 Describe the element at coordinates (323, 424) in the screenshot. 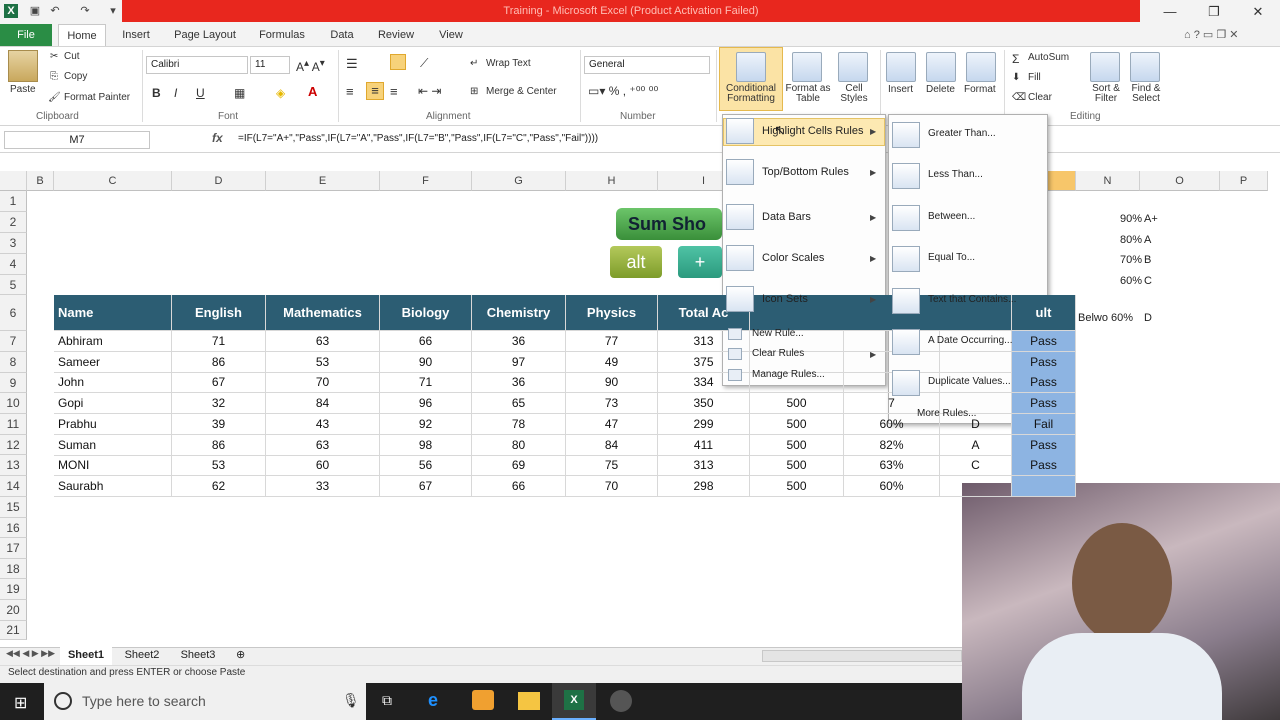

I see `table-cell: 43` at that location.